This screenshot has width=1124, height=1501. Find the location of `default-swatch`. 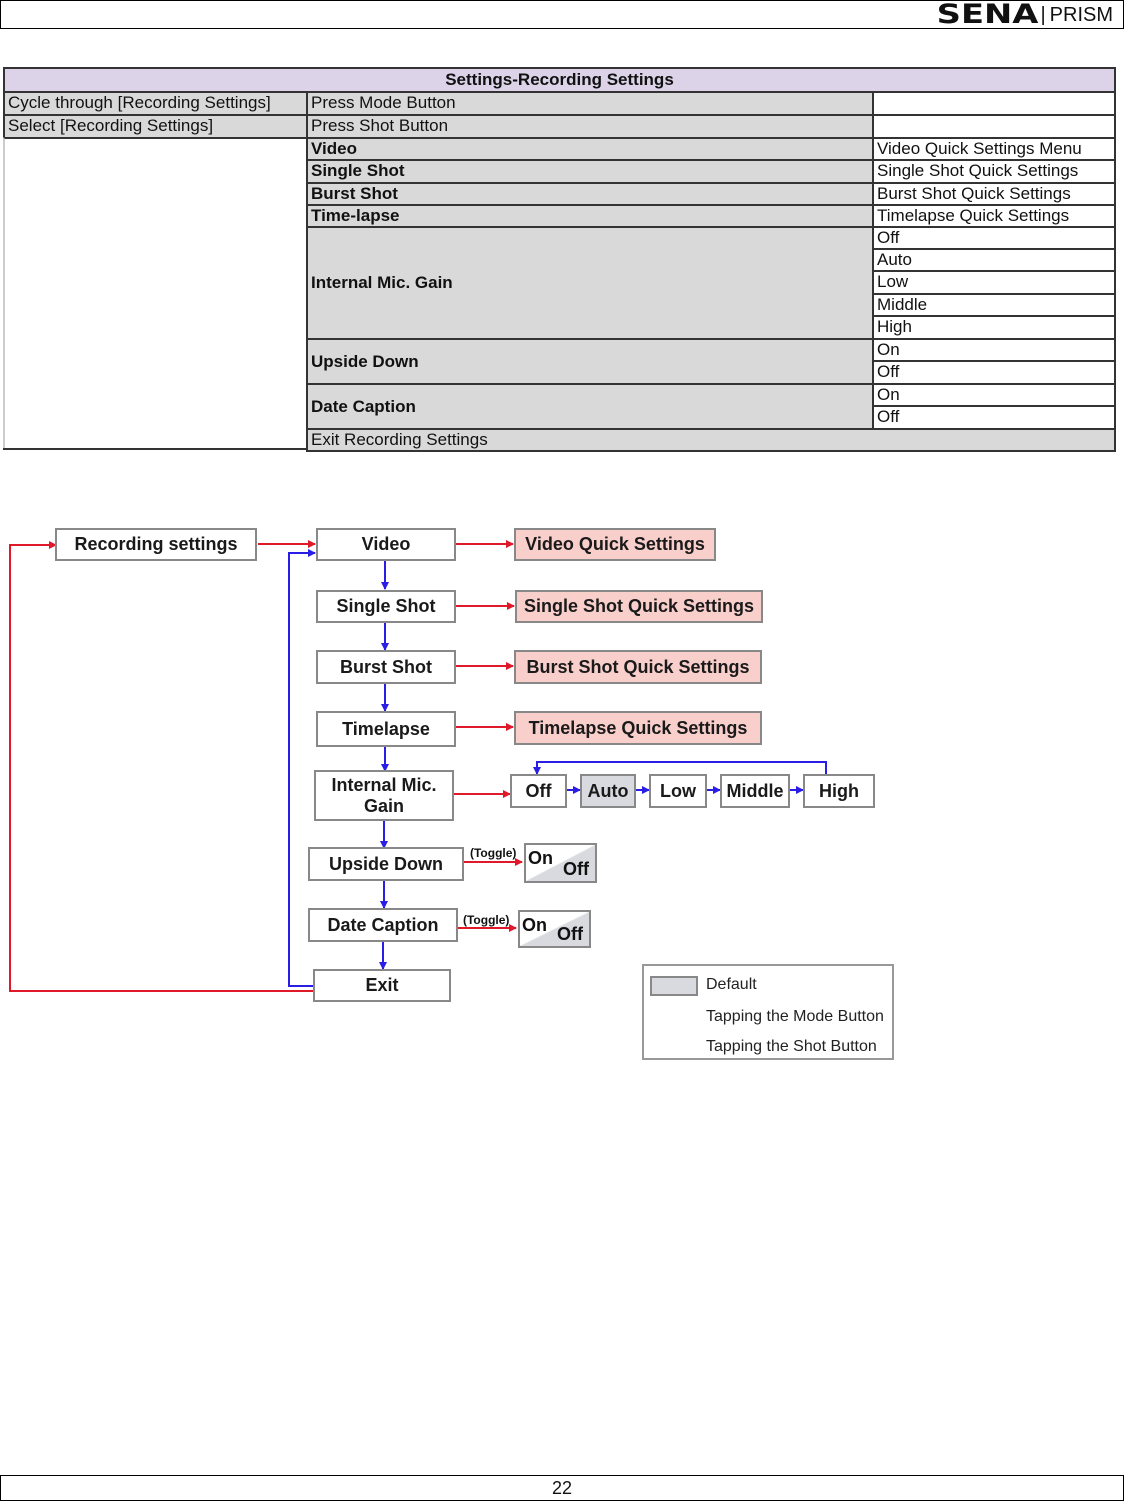

default-swatch is located at coordinates (674, 986).